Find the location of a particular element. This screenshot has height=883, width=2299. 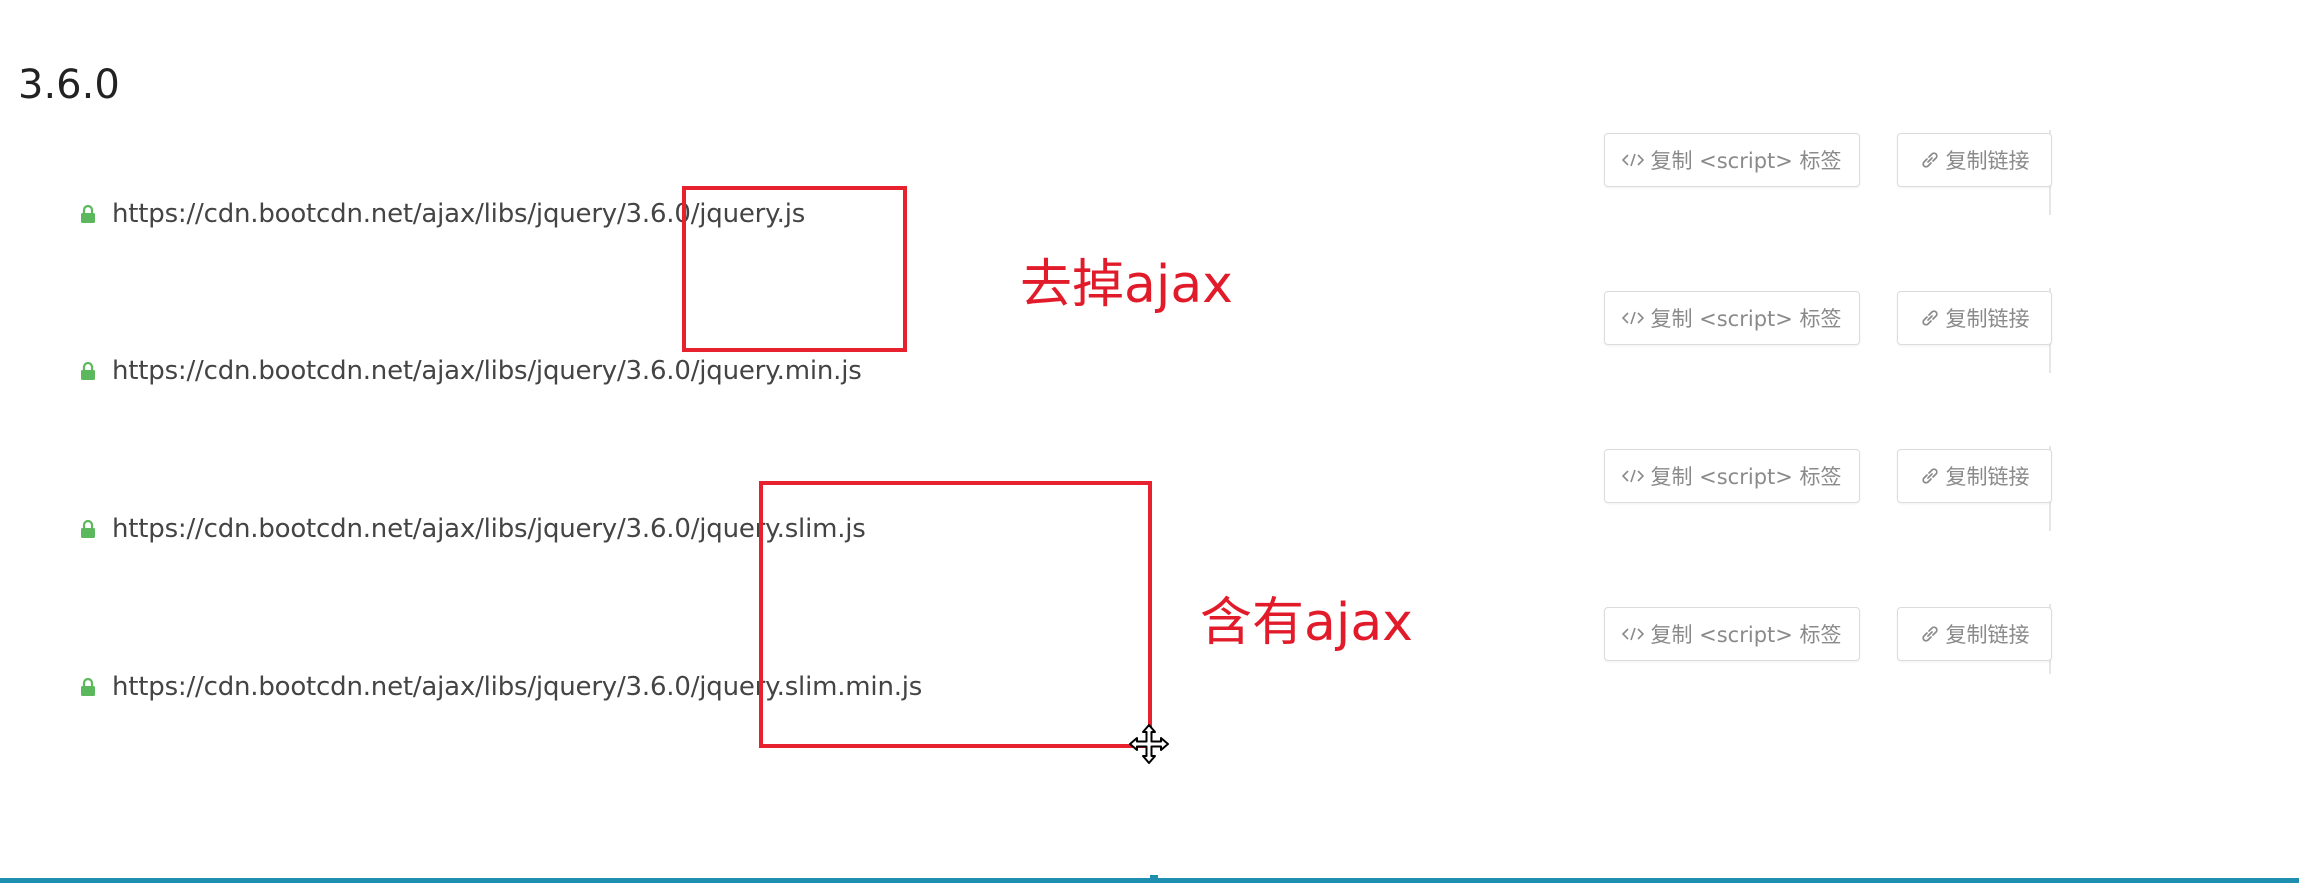

annotation-contains-ajax: 含有ajax is located at coordinates (1306, 623).